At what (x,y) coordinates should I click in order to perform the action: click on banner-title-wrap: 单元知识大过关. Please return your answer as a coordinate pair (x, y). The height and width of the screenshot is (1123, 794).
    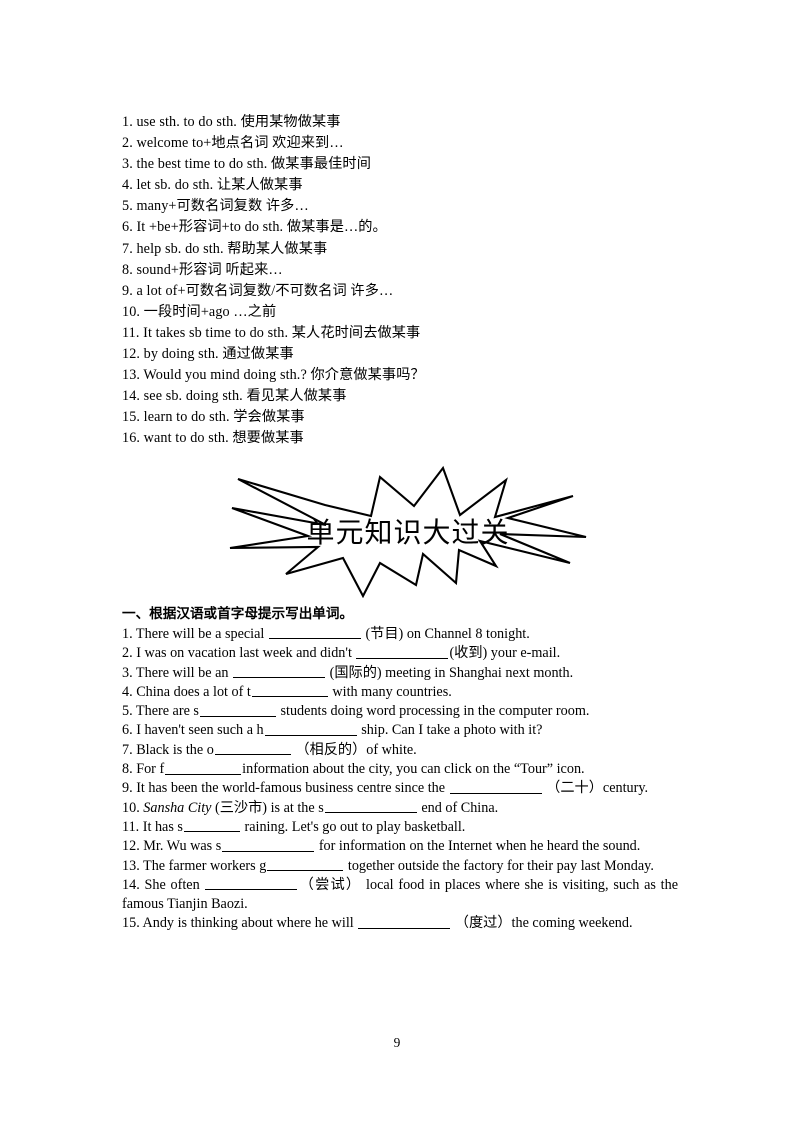
    Looking at the image, I should click on (408, 530).